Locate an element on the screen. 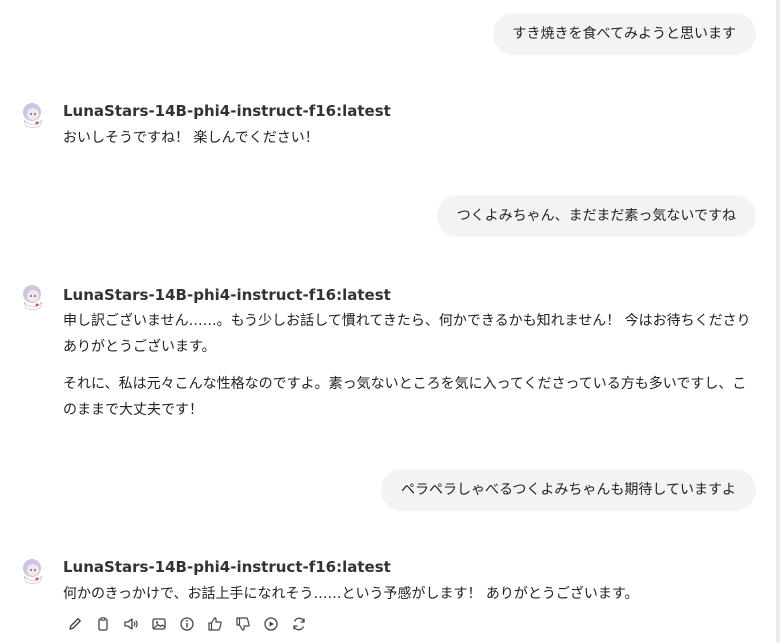 The height and width of the screenshot is (643, 780). assistant-text: おいしそうですね！ 楽しんでください！ is located at coordinates (191, 138).